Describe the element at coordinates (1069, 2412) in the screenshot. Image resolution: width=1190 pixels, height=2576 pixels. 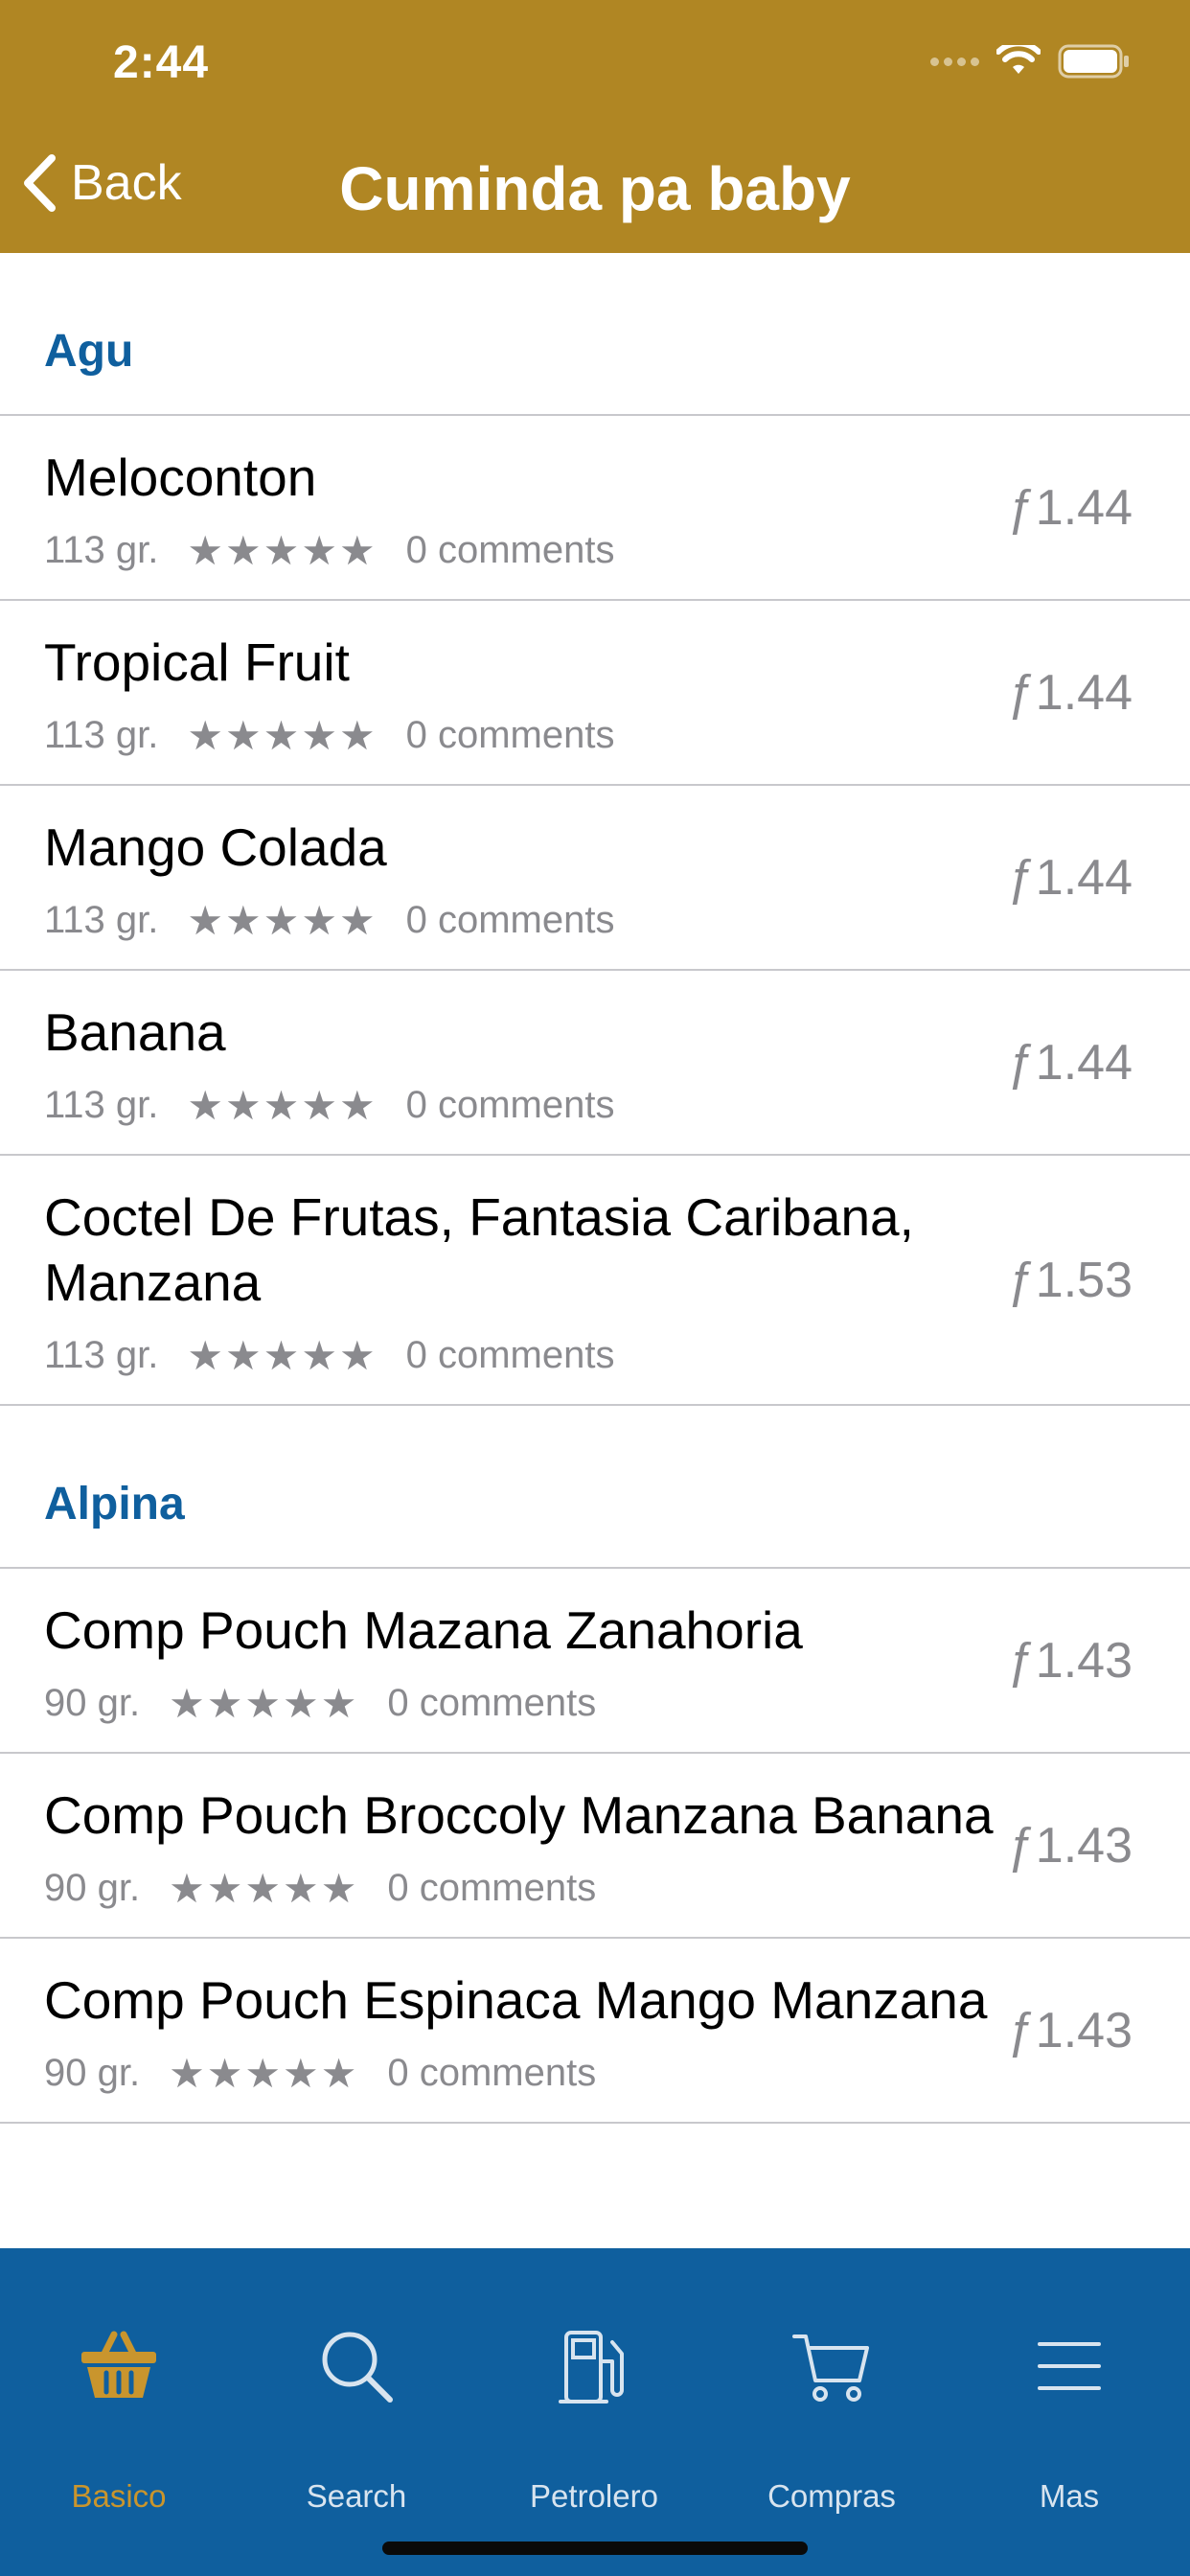
I see `tab-mas: Mas` at that location.